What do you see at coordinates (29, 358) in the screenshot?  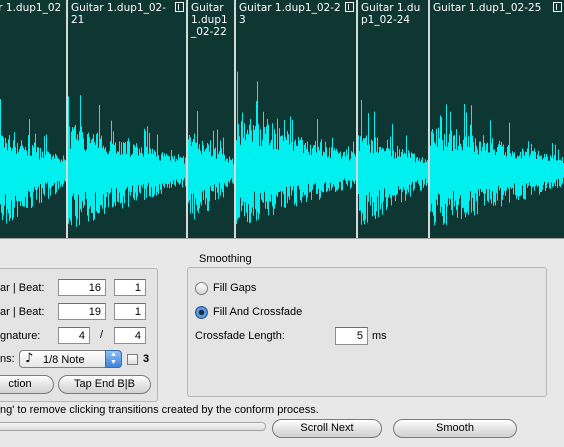 I see `eighth-note-icon: ♪` at bounding box center [29, 358].